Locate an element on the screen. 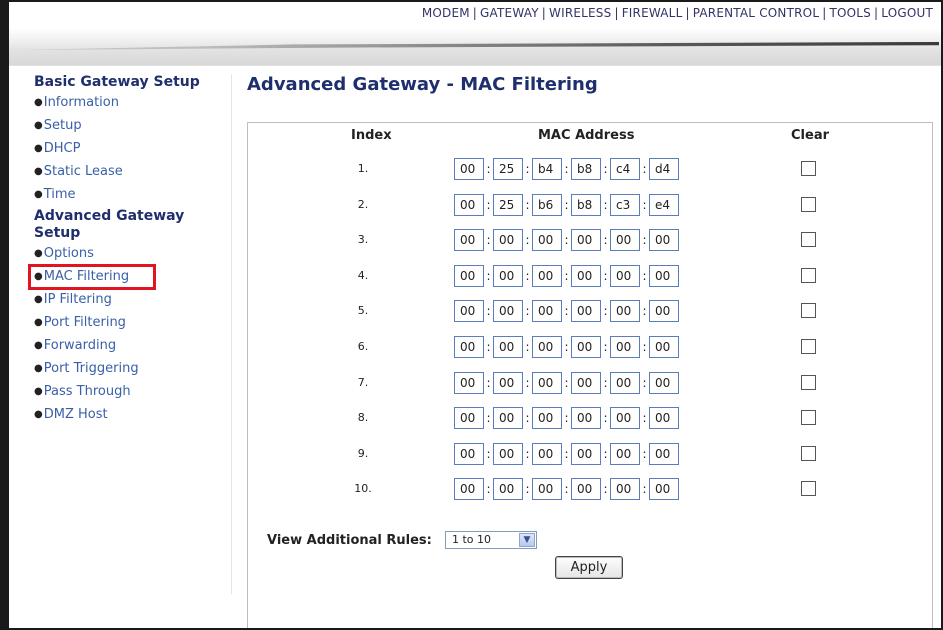 The width and height of the screenshot is (943, 630). mac-octet-field: b4 is located at coordinates (547, 169).